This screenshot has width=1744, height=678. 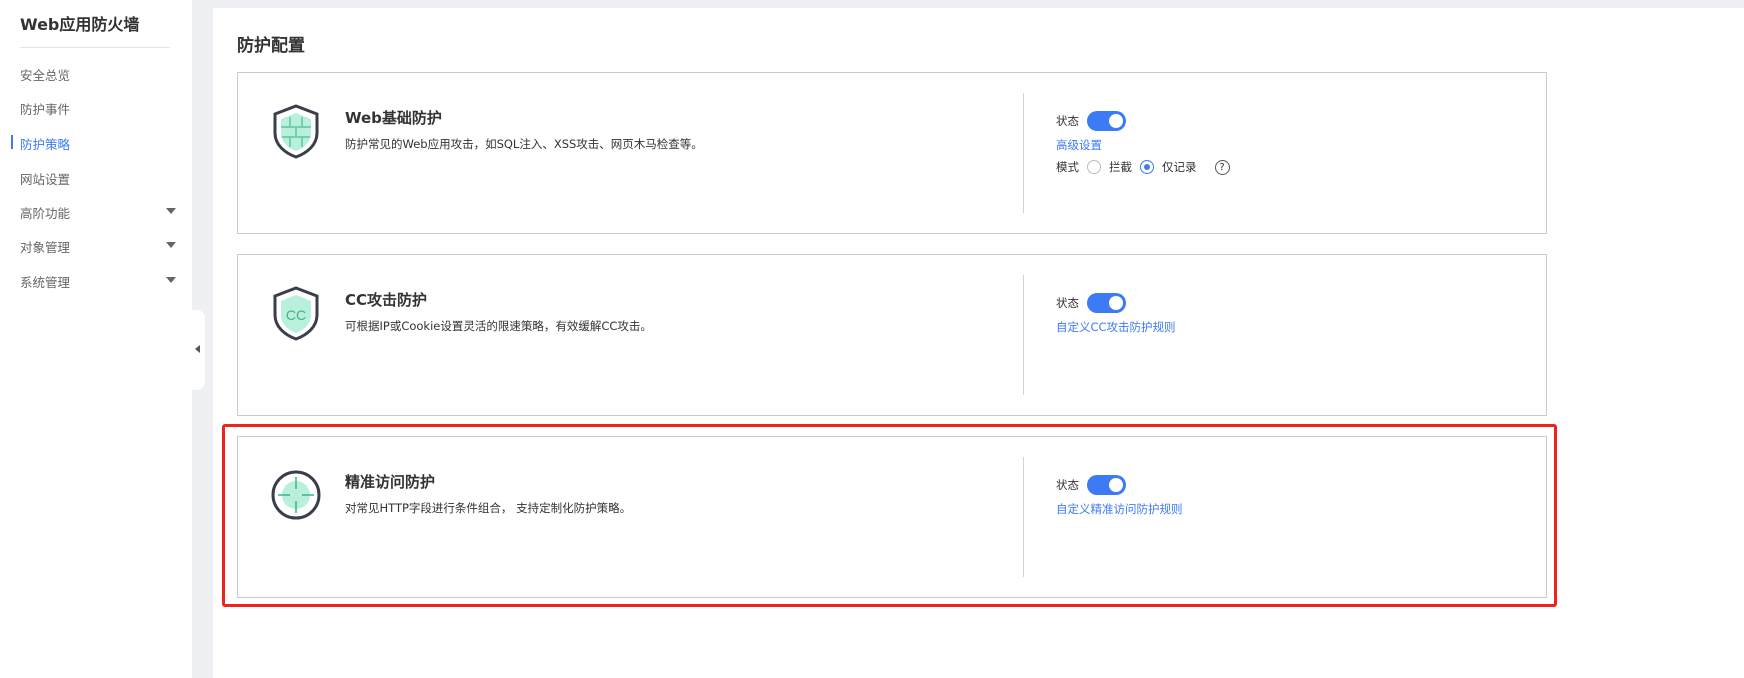 I want to click on advanced-settings-link: 高级设置, so click(x=1143, y=145).